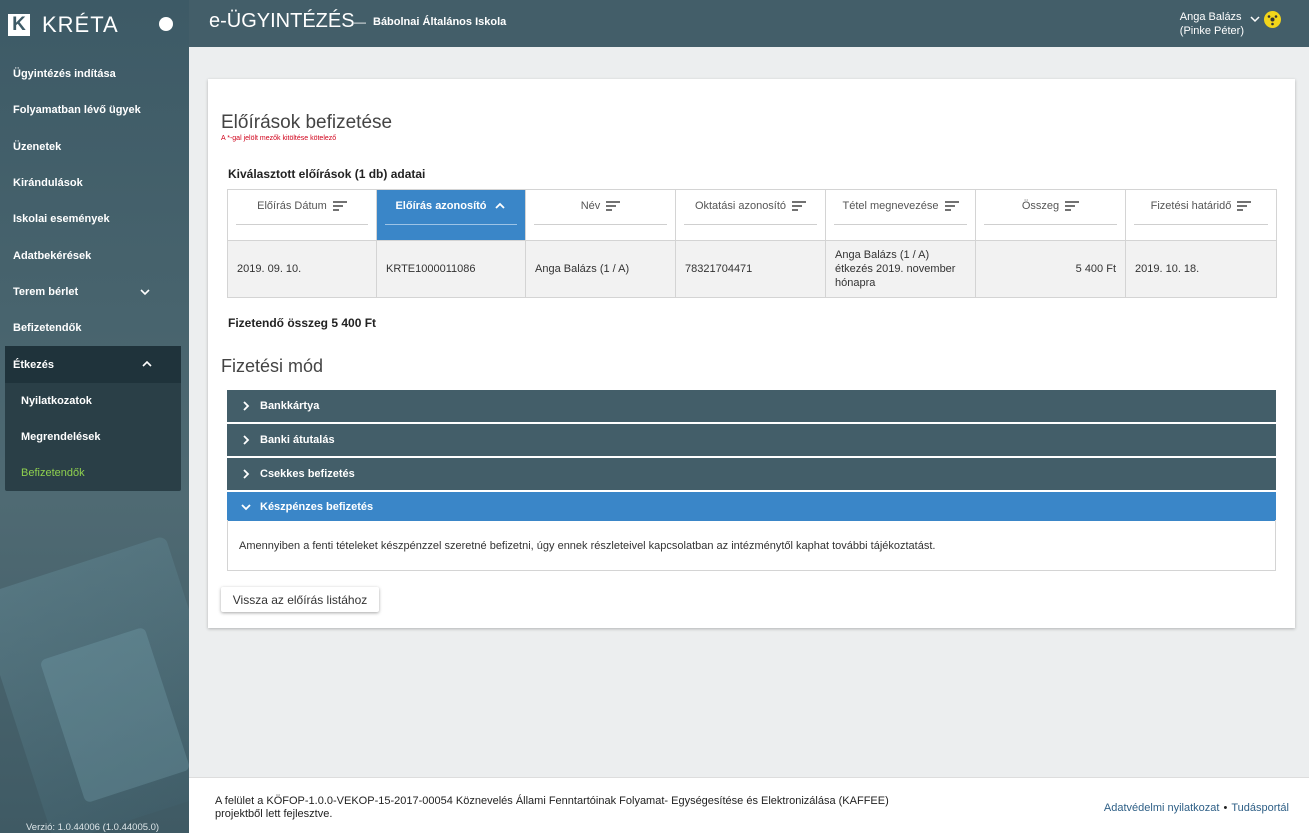 The image size is (1309, 833). What do you see at coordinates (166, 24) in the screenshot?
I see `sidebar-toggle-icon` at bounding box center [166, 24].